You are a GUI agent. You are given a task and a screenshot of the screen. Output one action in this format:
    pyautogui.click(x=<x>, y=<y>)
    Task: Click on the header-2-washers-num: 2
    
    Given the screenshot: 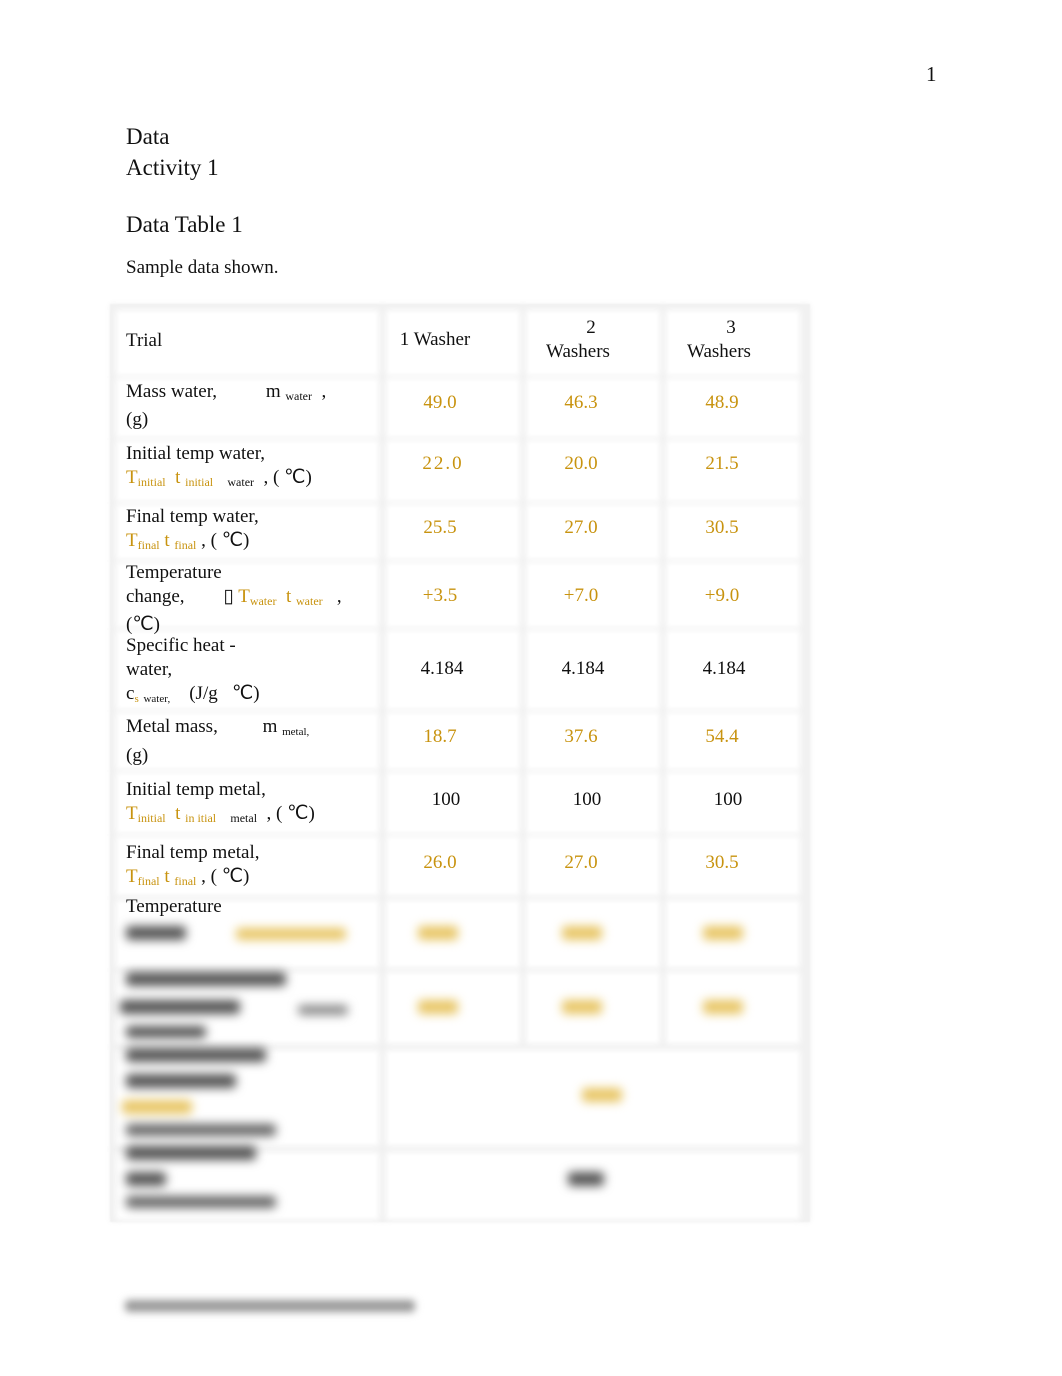 What is the action you would take?
    pyautogui.click(x=591, y=327)
    